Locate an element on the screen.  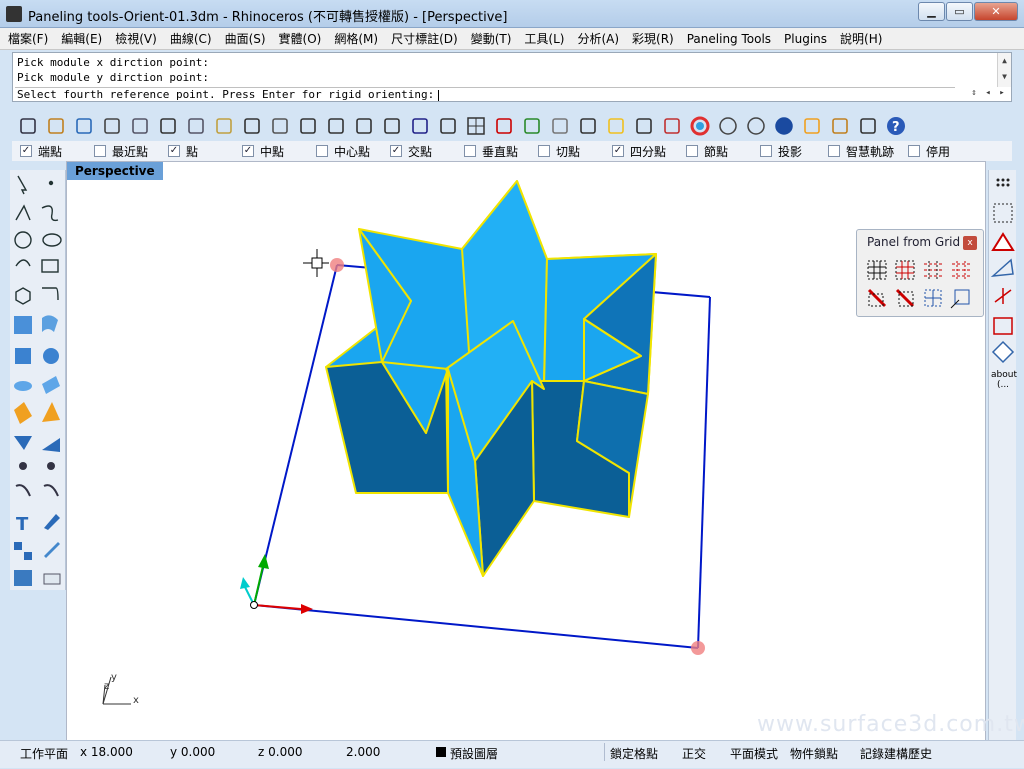
status-planar: 平面模式 is located at coordinates (754, 753).